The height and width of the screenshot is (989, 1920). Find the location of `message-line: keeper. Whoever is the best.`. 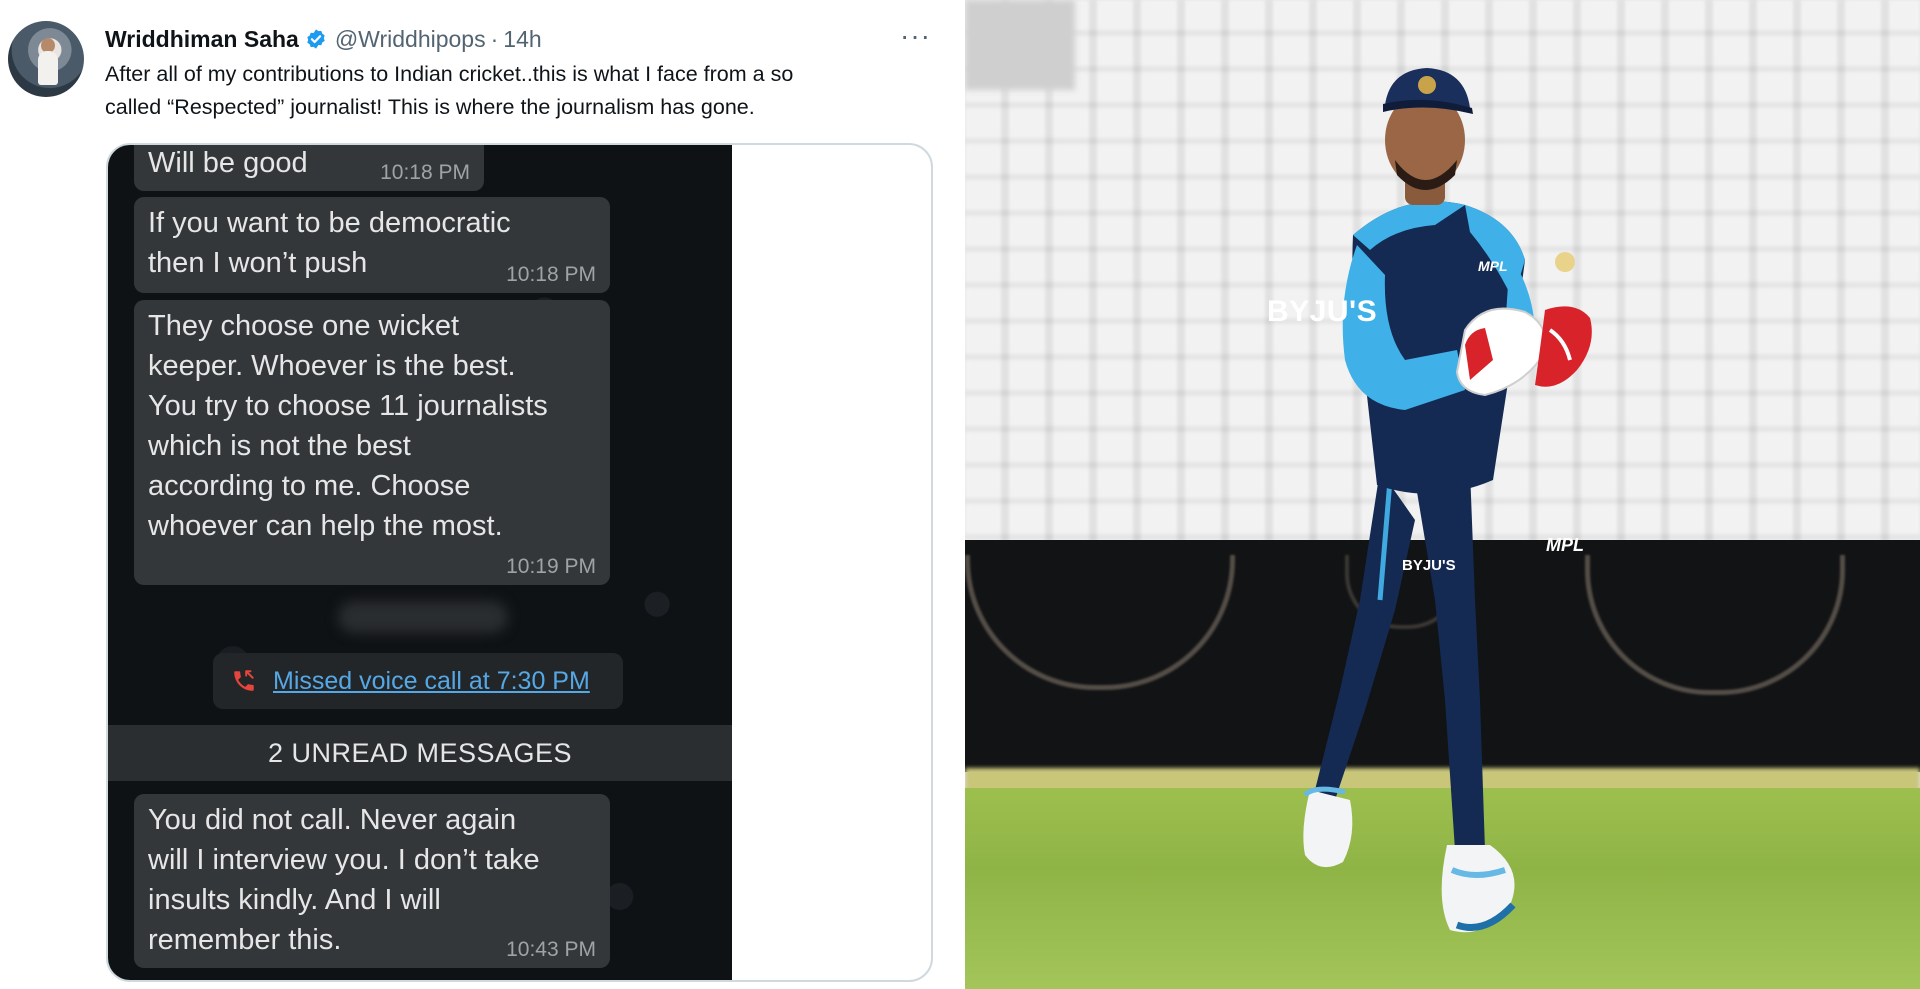

message-line: keeper. Whoever is the best. is located at coordinates (332, 366).